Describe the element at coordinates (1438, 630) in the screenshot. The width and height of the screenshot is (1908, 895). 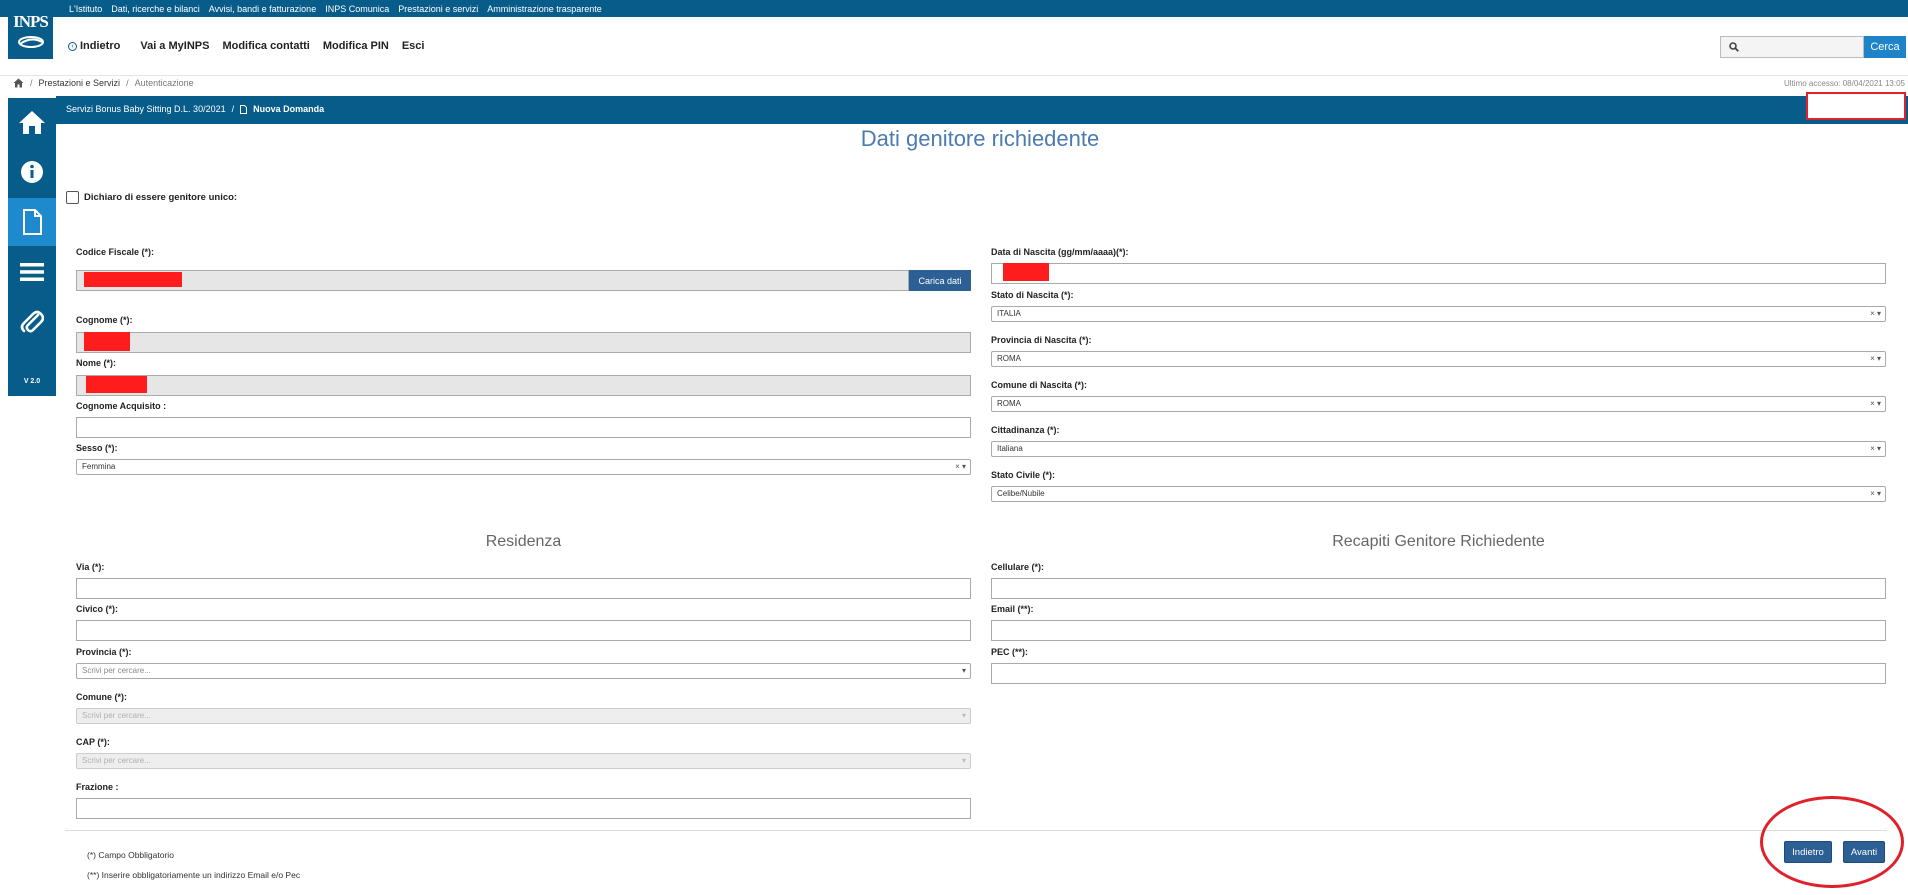
I see `email-field` at that location.